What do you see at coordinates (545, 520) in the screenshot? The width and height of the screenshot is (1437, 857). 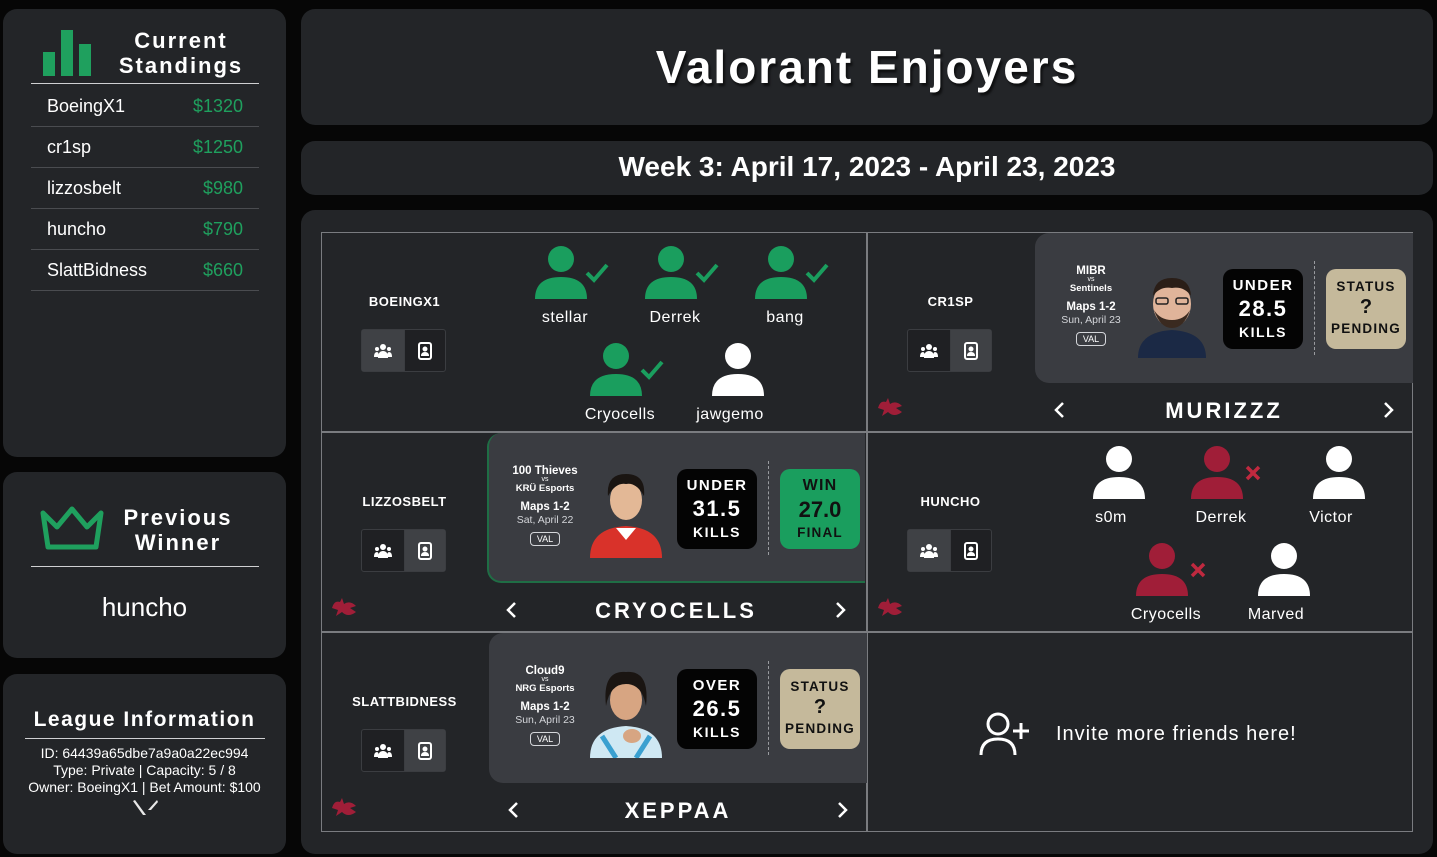 I see `match-date: Sat, April 22` at bounding box center [545, 520].